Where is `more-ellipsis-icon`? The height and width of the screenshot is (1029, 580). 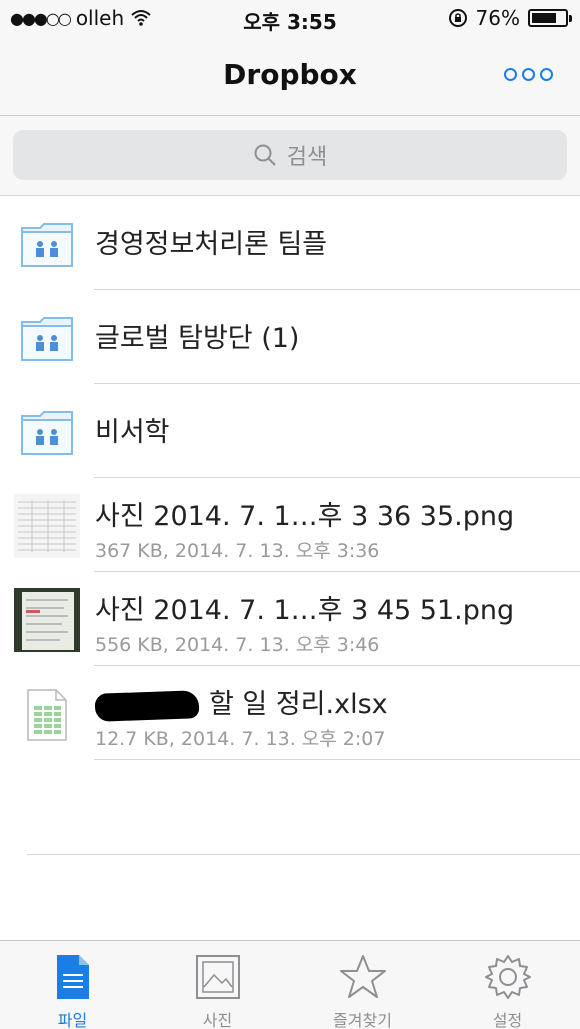
more-ellipsis-icon is located at coordinates (529, 74).